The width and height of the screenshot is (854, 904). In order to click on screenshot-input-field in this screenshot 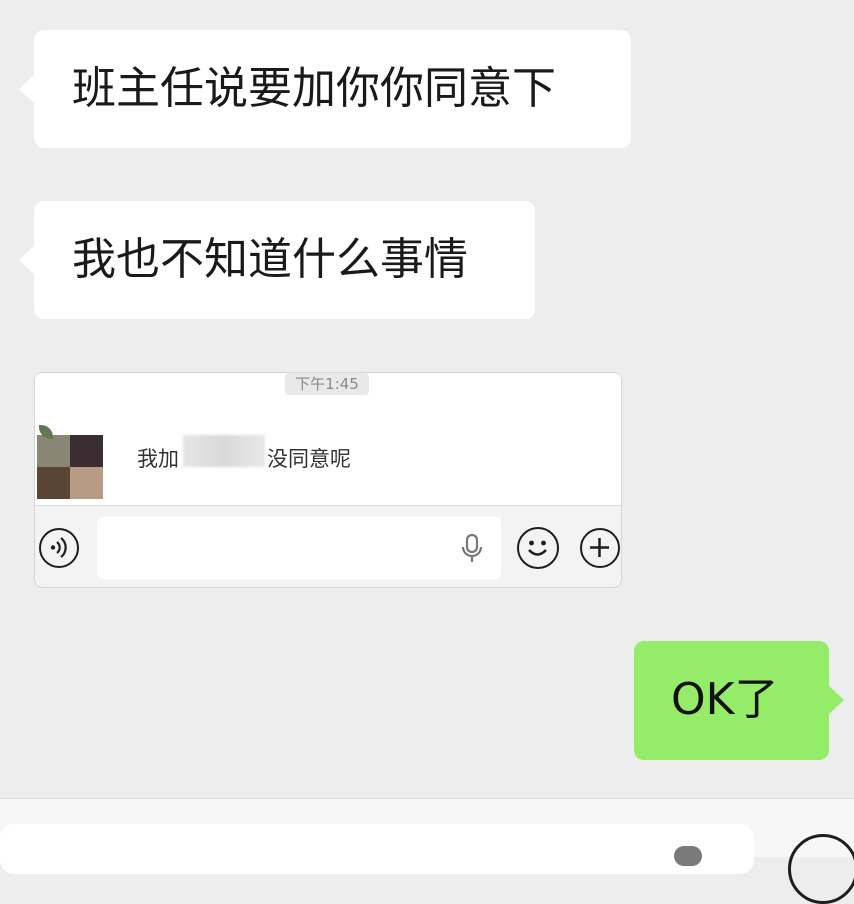, I will do `click(299, 548)`.